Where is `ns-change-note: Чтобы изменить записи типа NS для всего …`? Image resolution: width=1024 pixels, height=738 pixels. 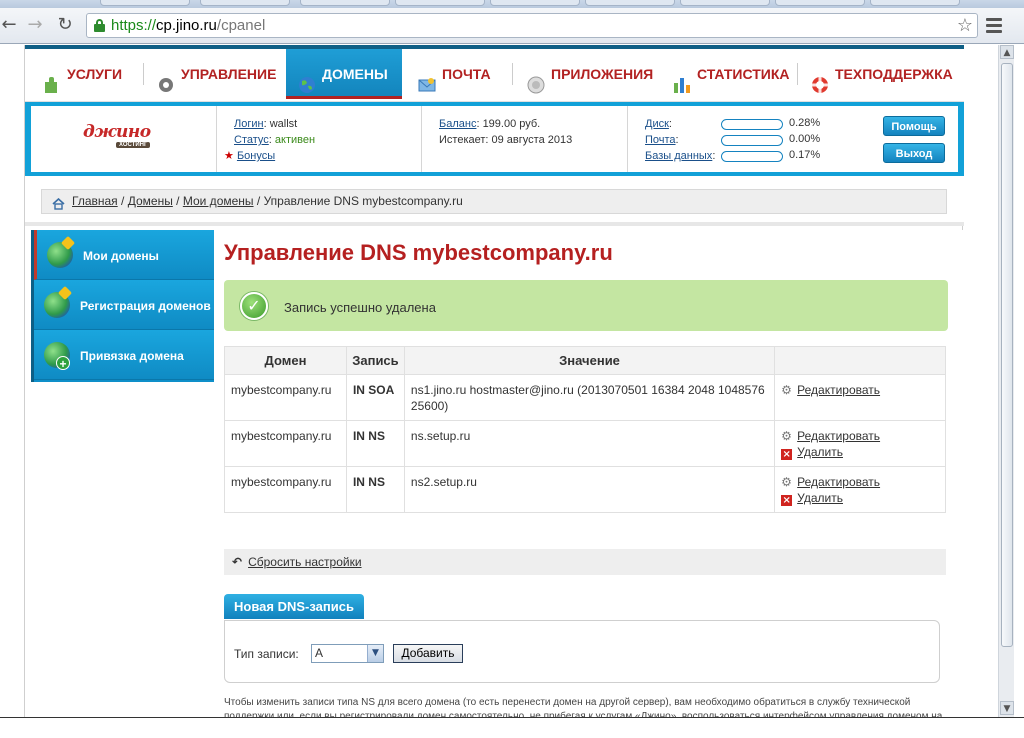 ns-change-note: Чтобы изменить записи типа NS для всего … is located at coordinates (583, 707).